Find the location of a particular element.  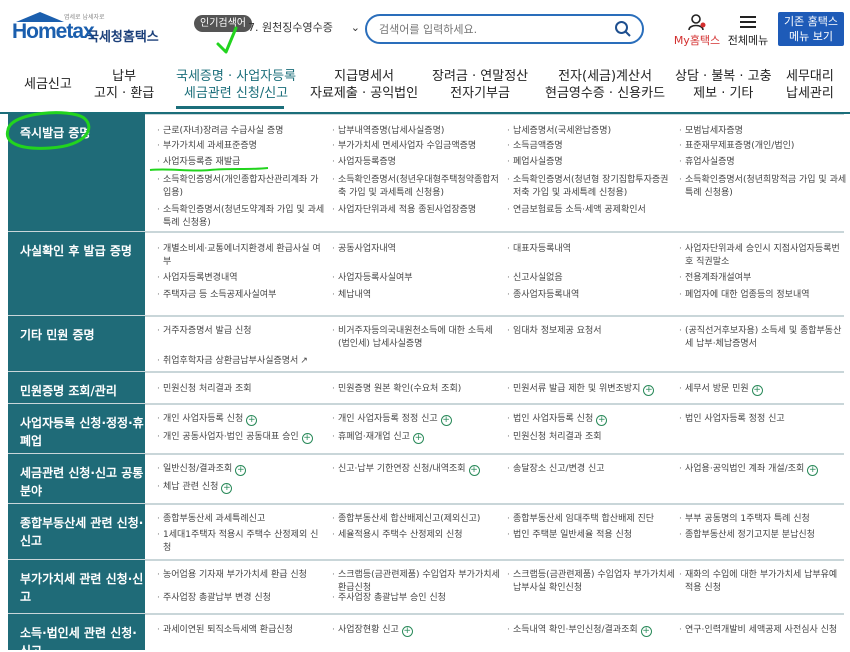

list-item: 사업자등록증명 is located at coordinates (415, 162).